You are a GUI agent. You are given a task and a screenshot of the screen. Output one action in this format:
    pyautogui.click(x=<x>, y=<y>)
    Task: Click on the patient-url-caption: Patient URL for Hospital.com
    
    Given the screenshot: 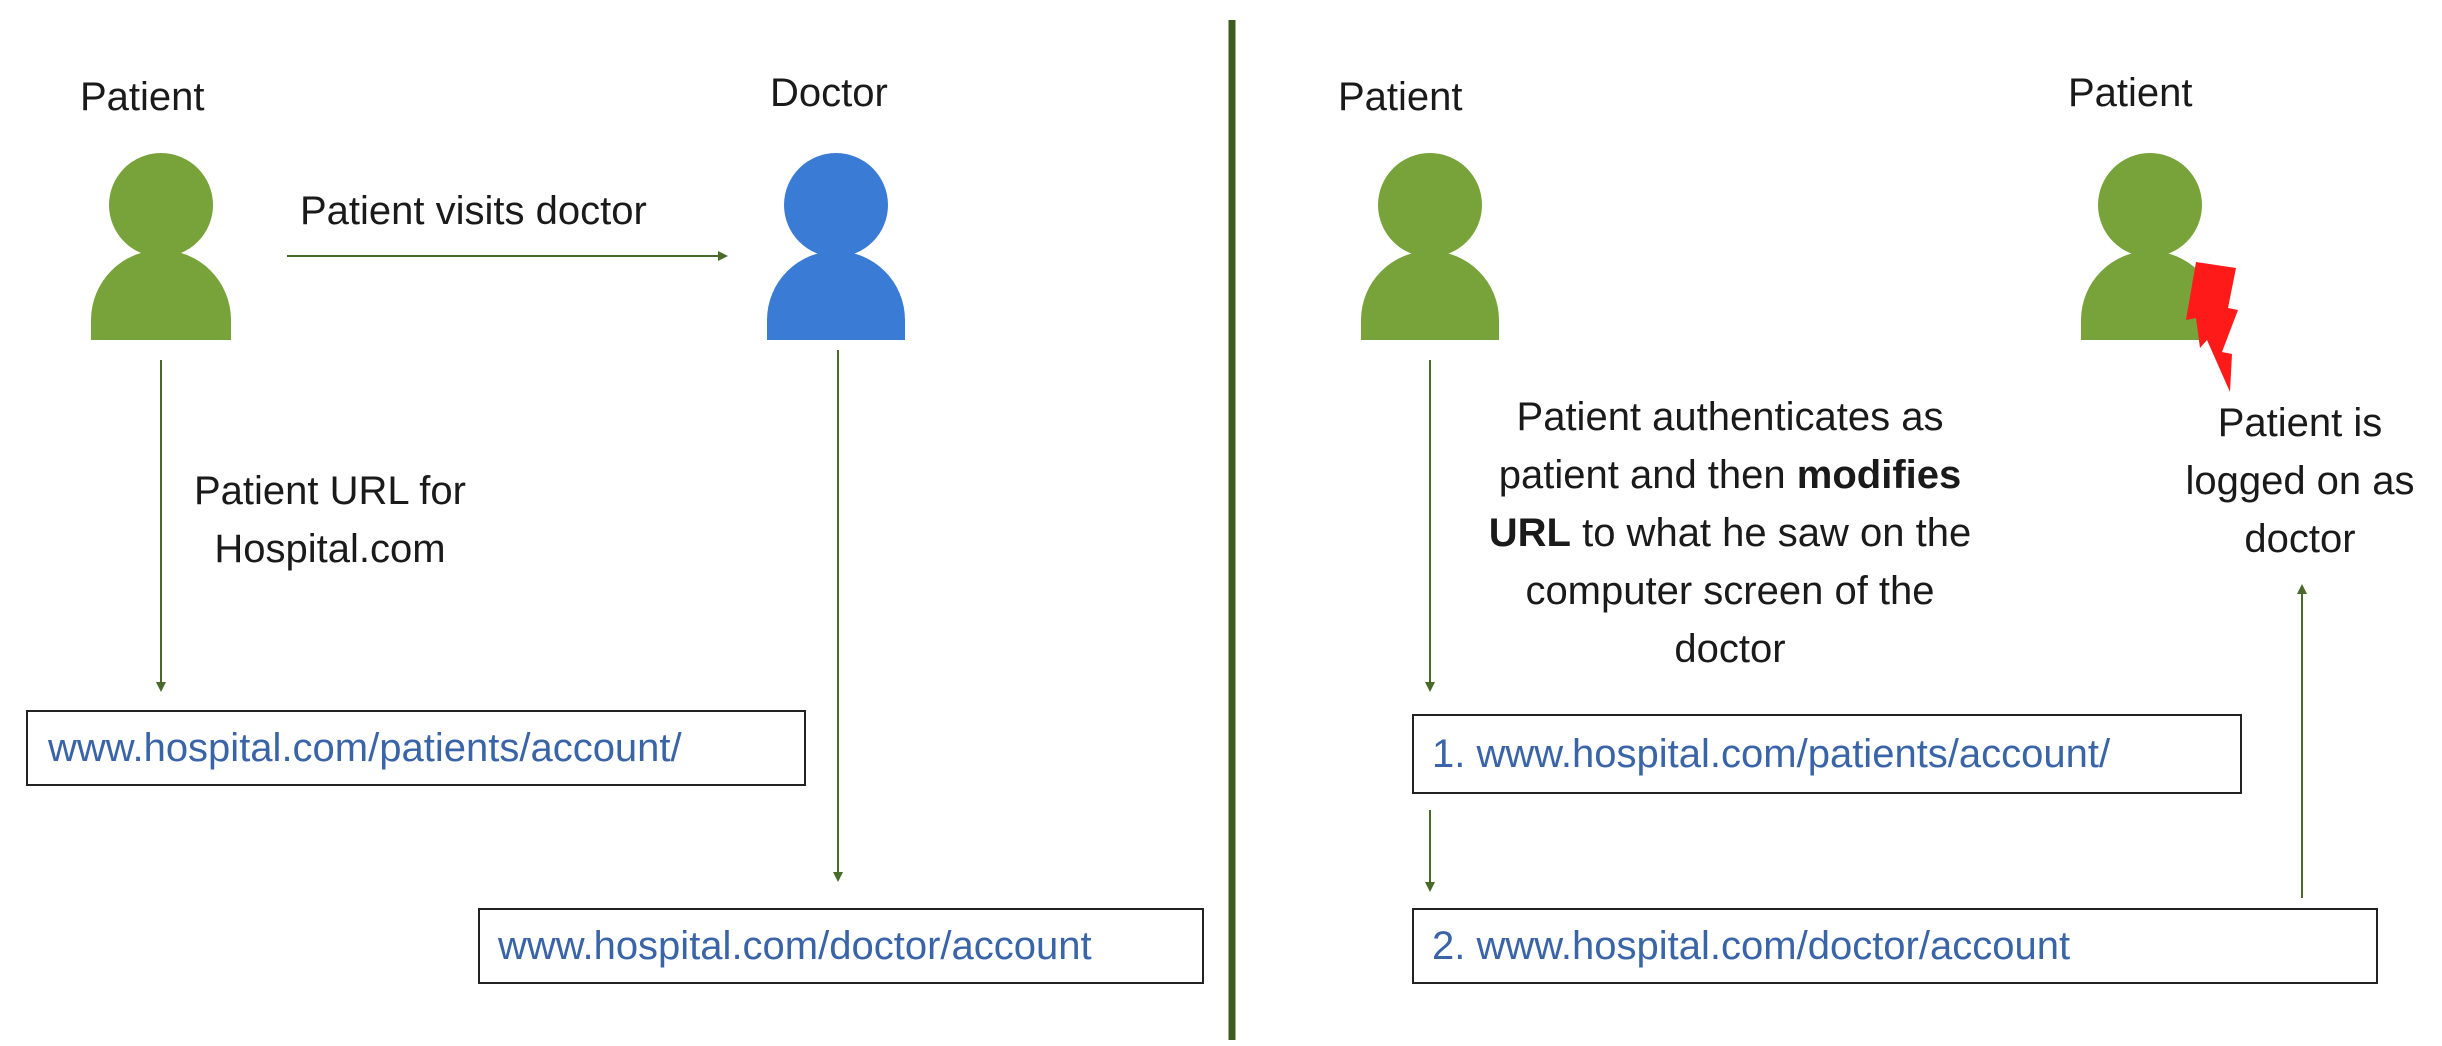 What is the action you would take?
    pyautogui.click(x=330, y=520)
    